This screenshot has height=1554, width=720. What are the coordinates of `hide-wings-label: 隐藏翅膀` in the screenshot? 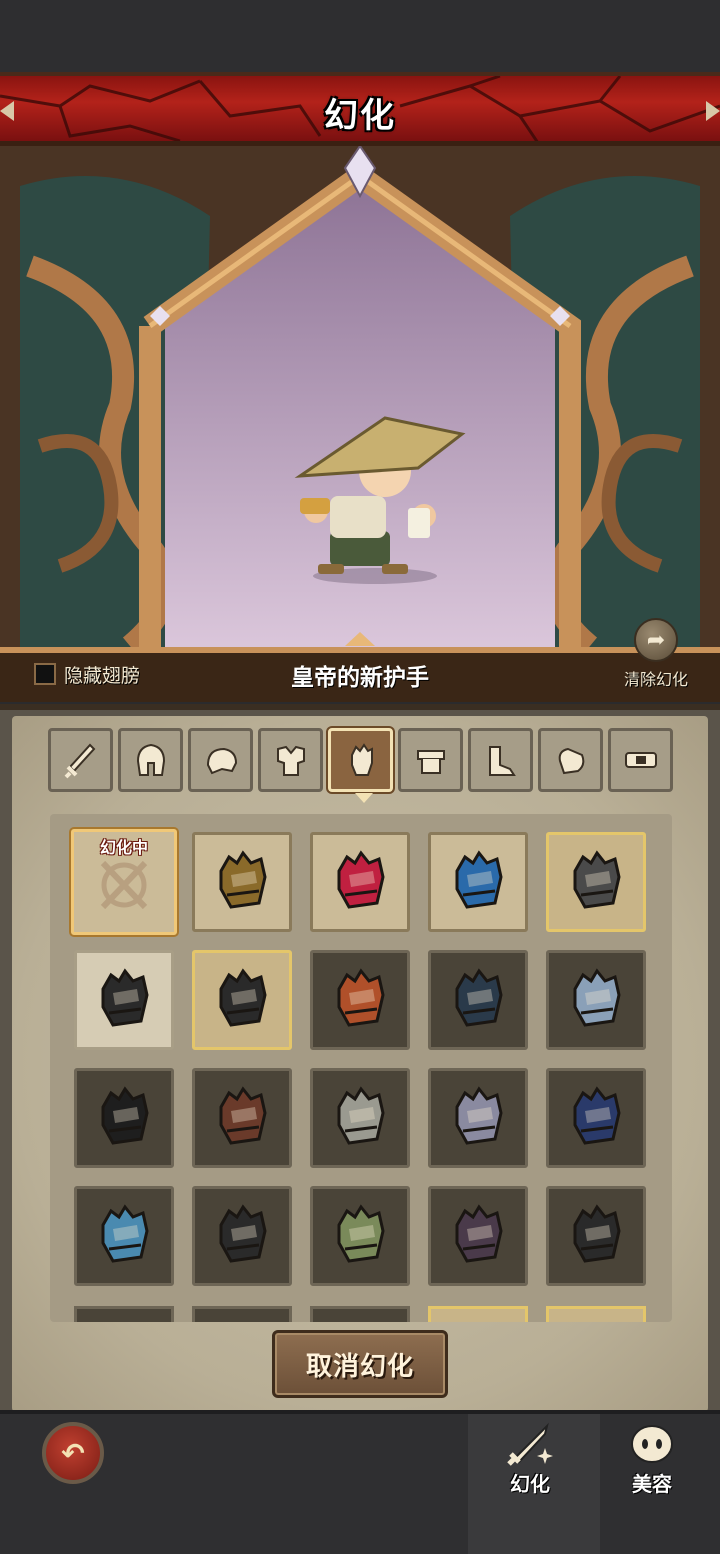 It's located at (102, 675).